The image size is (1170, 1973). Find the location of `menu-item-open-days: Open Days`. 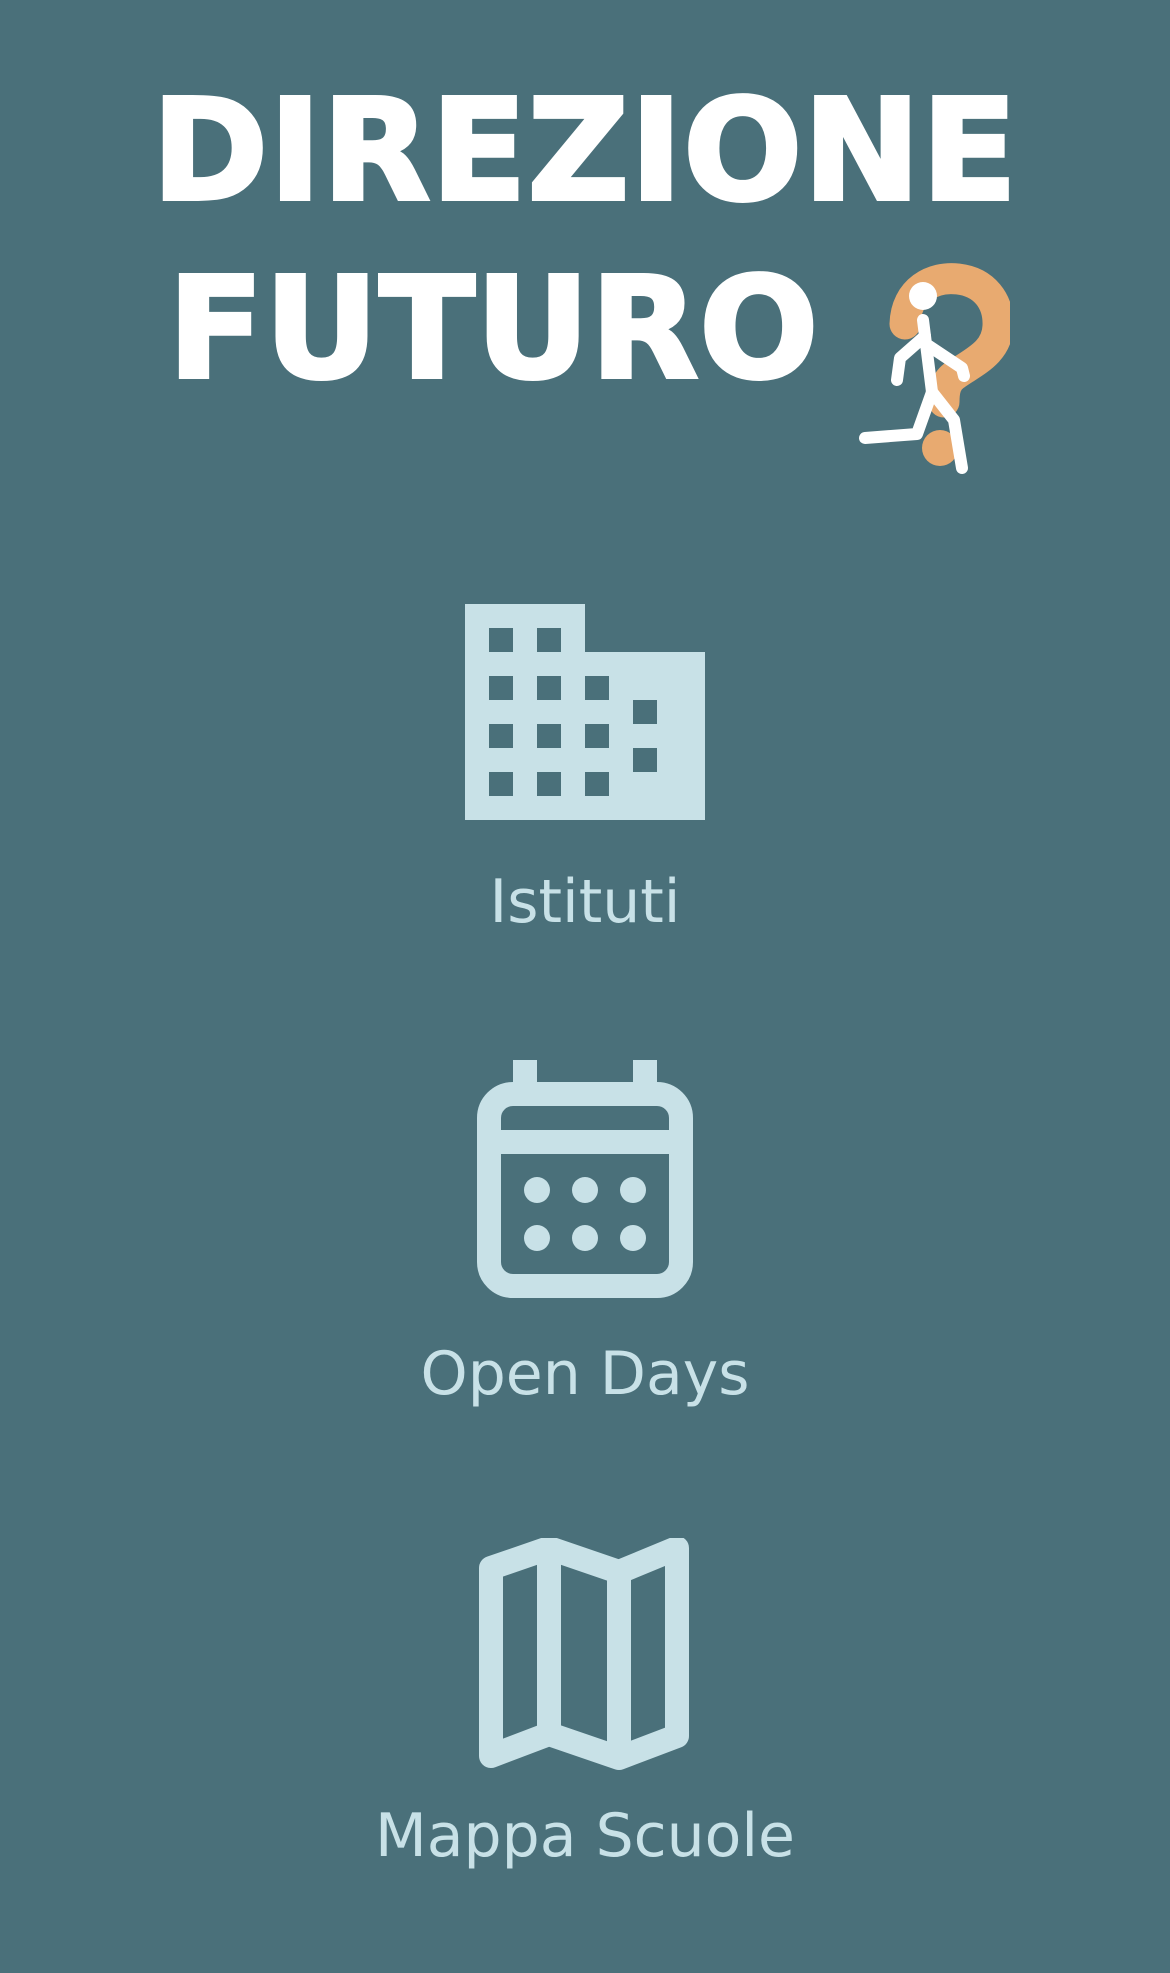

menu-item-open-days: Open Days is located at coordinates (585, 1253).